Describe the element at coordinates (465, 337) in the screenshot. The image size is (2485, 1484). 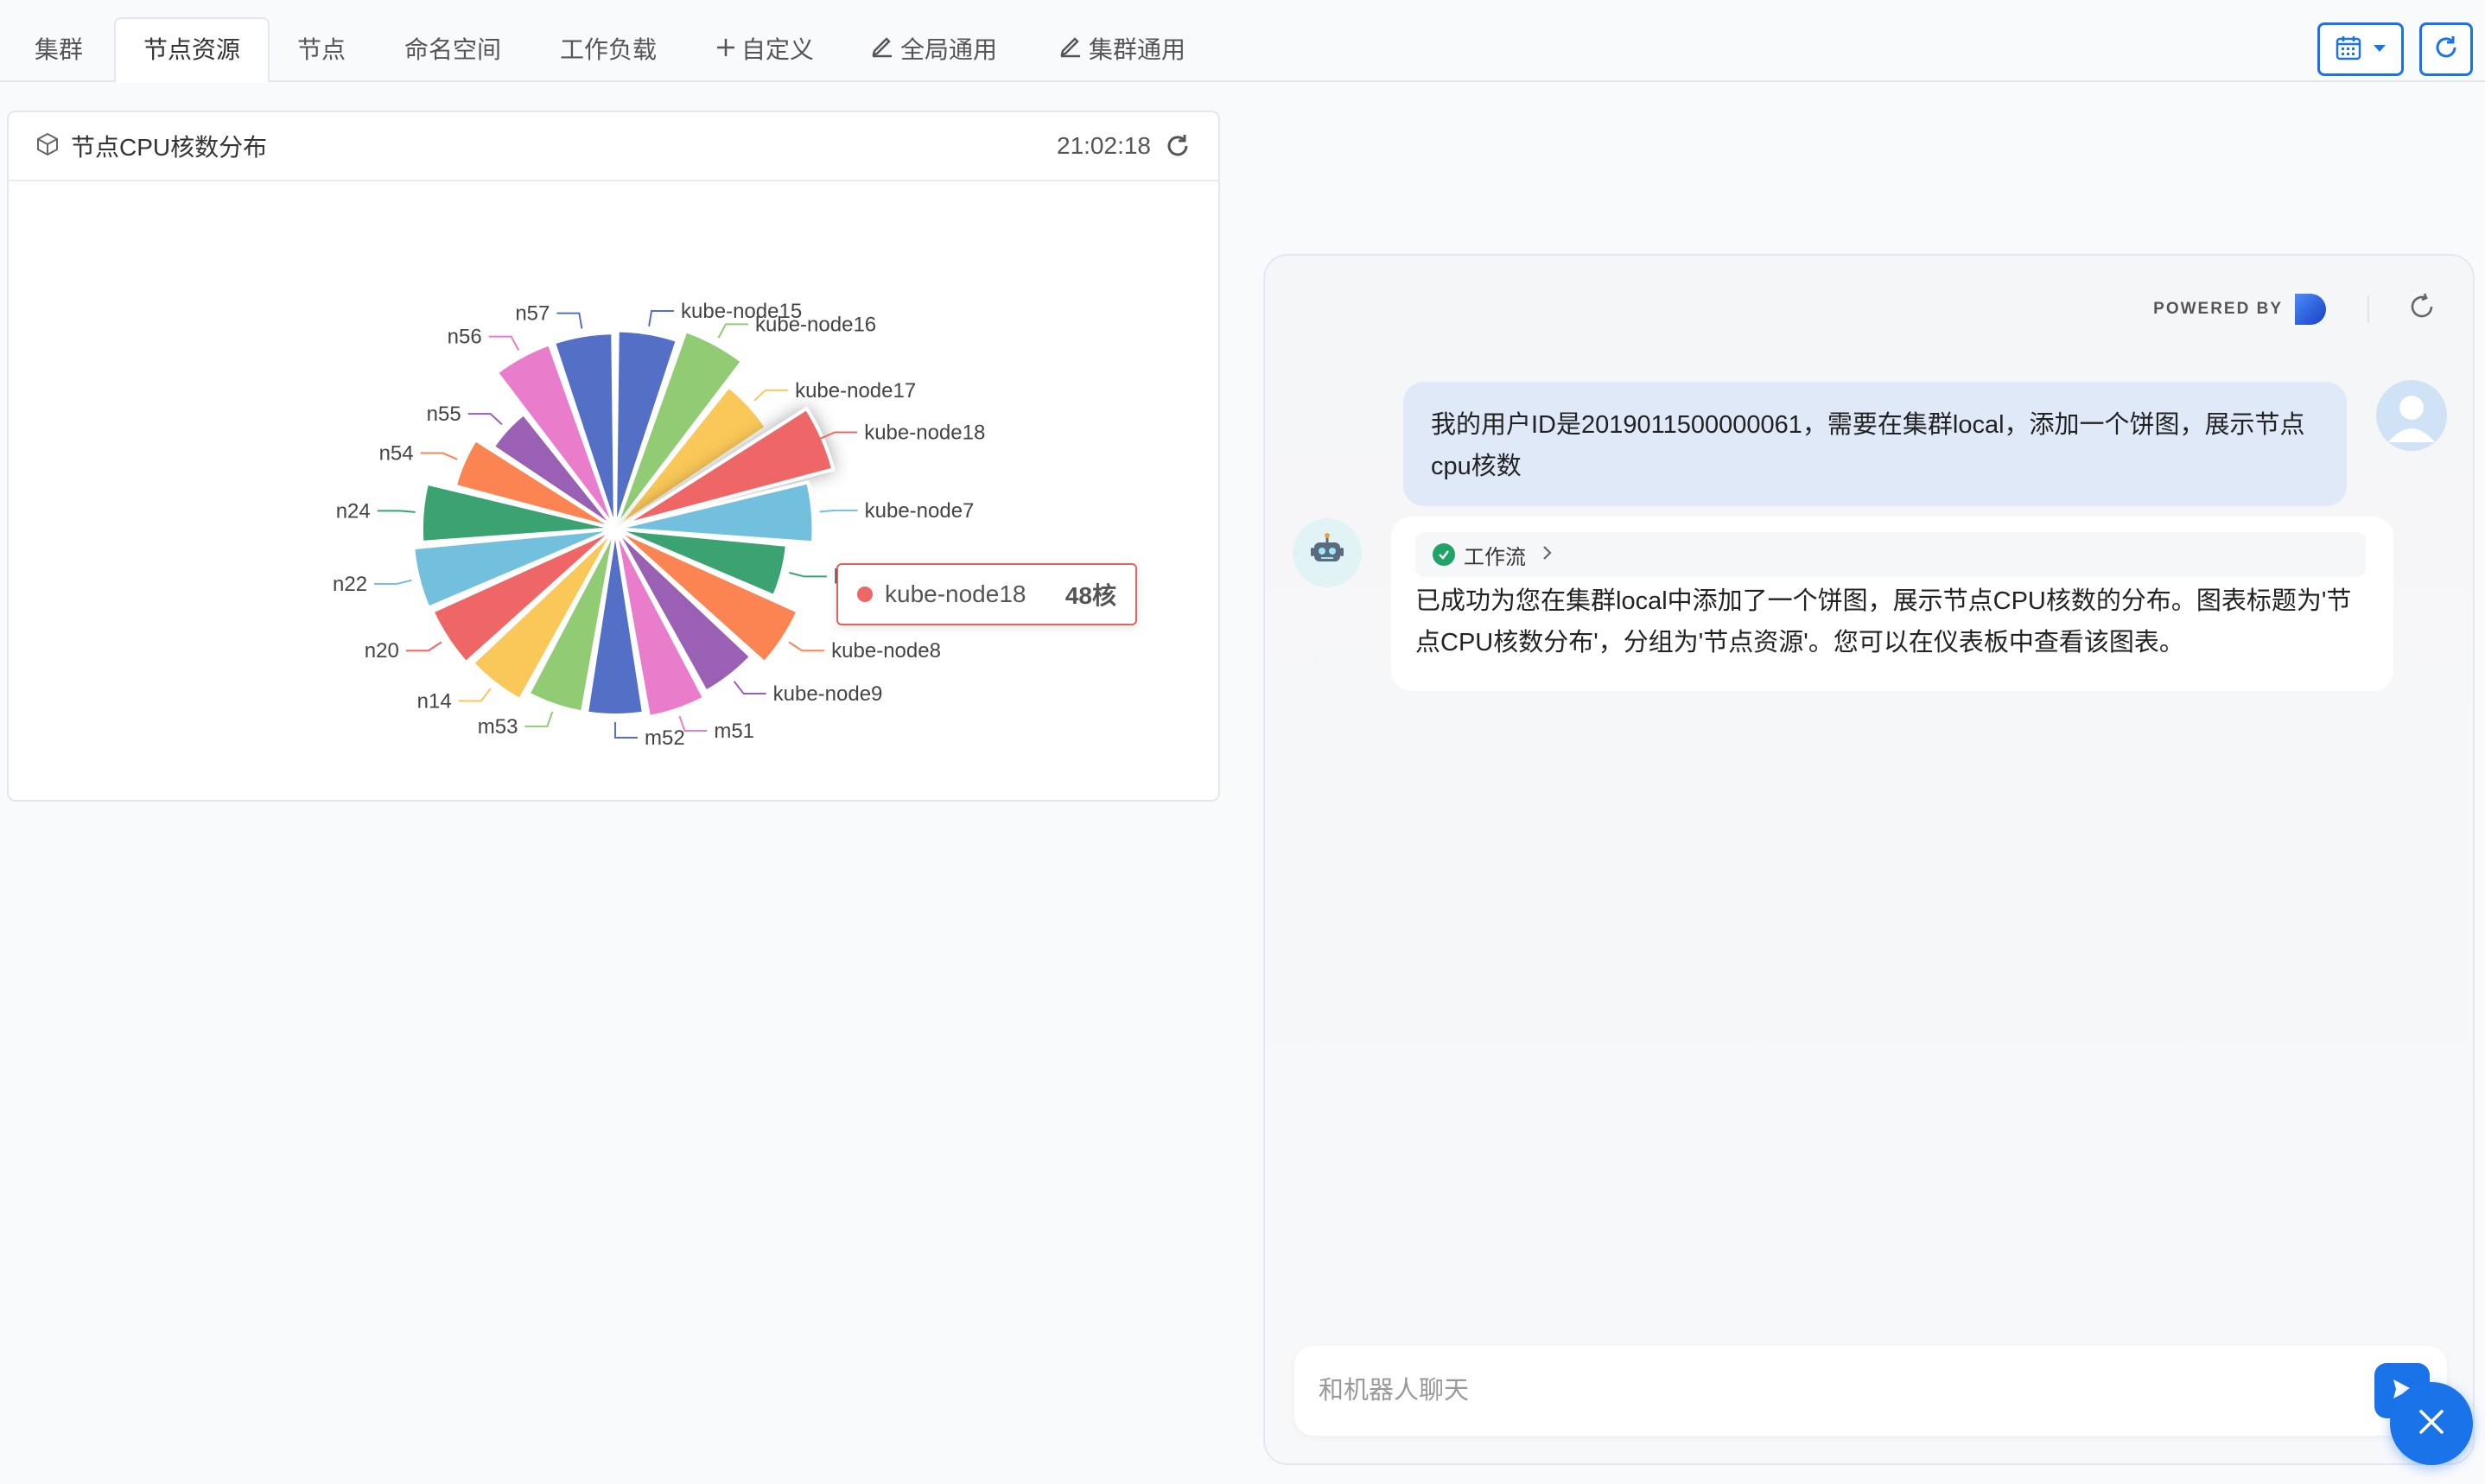
I see `slice-label-n56: n56` at that location.